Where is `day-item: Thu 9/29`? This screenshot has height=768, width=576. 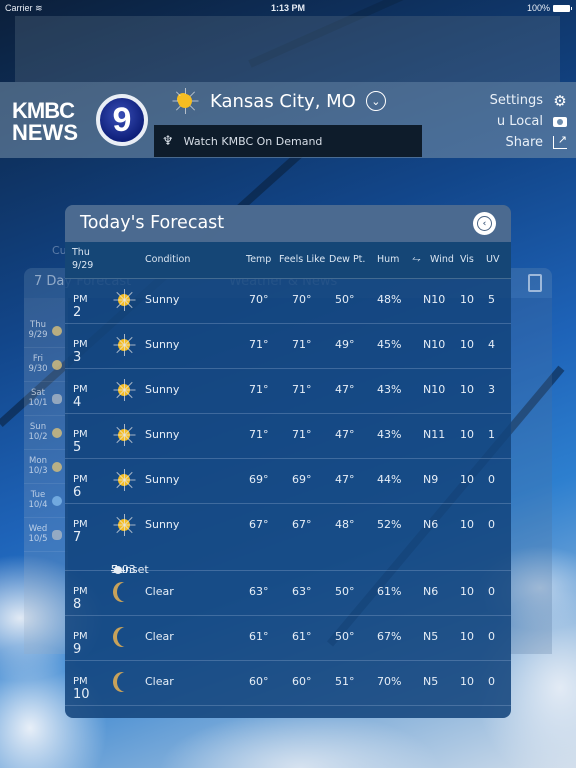
day-item: Thu 9/29 is located at coordinates (46, 331).